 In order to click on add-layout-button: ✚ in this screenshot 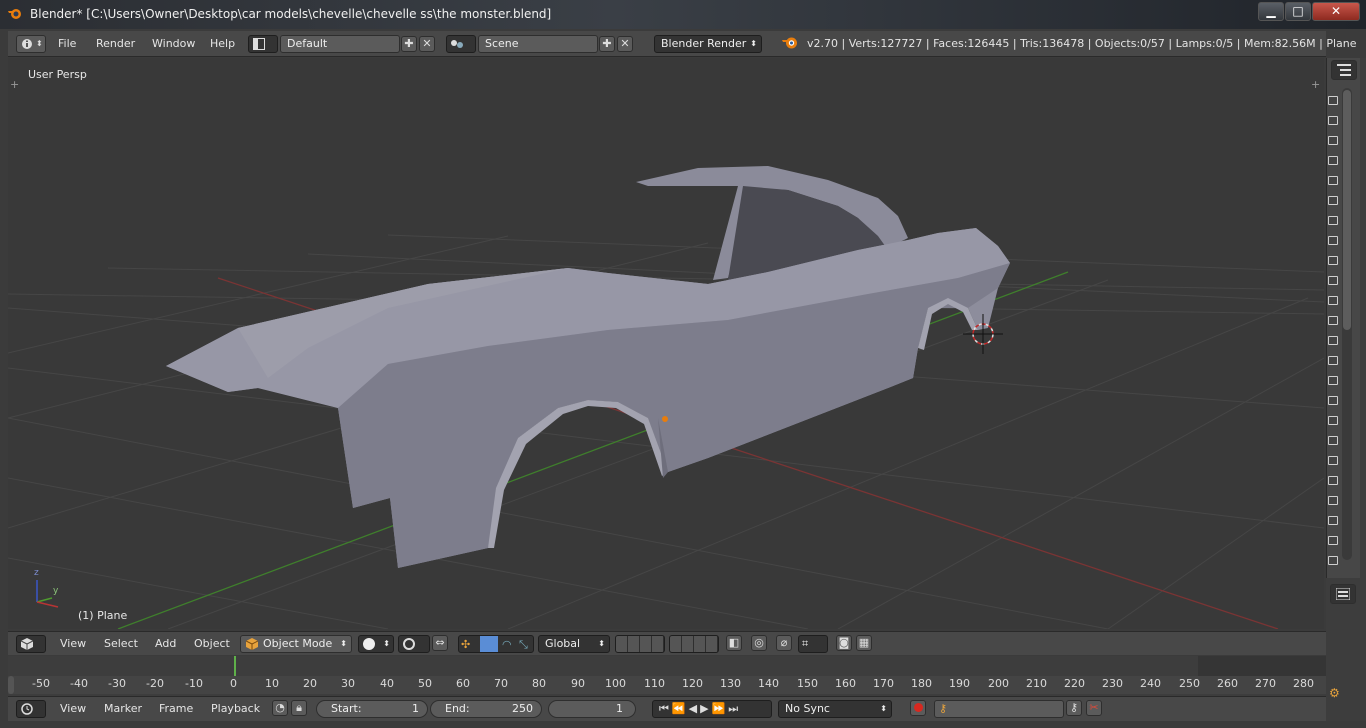, I will do `click(409, 44)`.